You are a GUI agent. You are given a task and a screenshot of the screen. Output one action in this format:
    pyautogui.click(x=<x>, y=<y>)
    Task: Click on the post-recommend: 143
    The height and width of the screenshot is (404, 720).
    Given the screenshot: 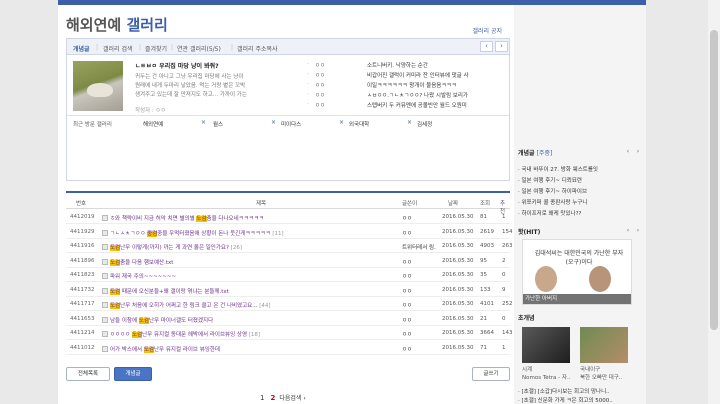 What is the action you would take?
    pyautogui.click(x=507, y=333)
    